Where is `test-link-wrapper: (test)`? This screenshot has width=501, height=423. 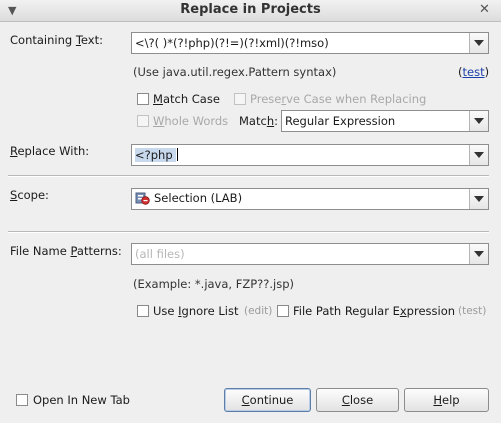
test-link-wrapper: (test) is located at coordinates (474, 72).